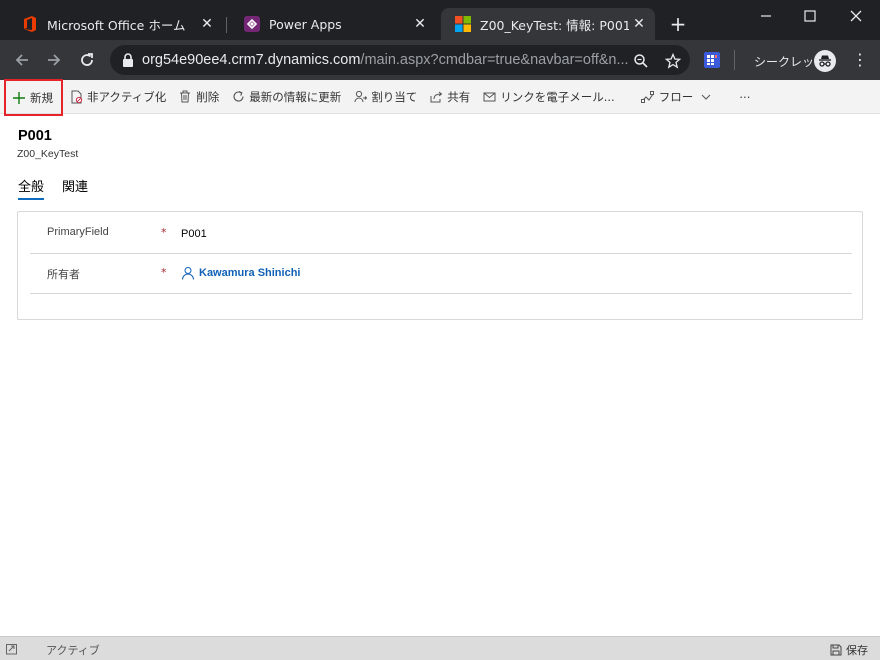  What do you see at coordinates (208, 96) in the screenshot?
I see `delete-label: 削除` at bounding box center [208, 96].